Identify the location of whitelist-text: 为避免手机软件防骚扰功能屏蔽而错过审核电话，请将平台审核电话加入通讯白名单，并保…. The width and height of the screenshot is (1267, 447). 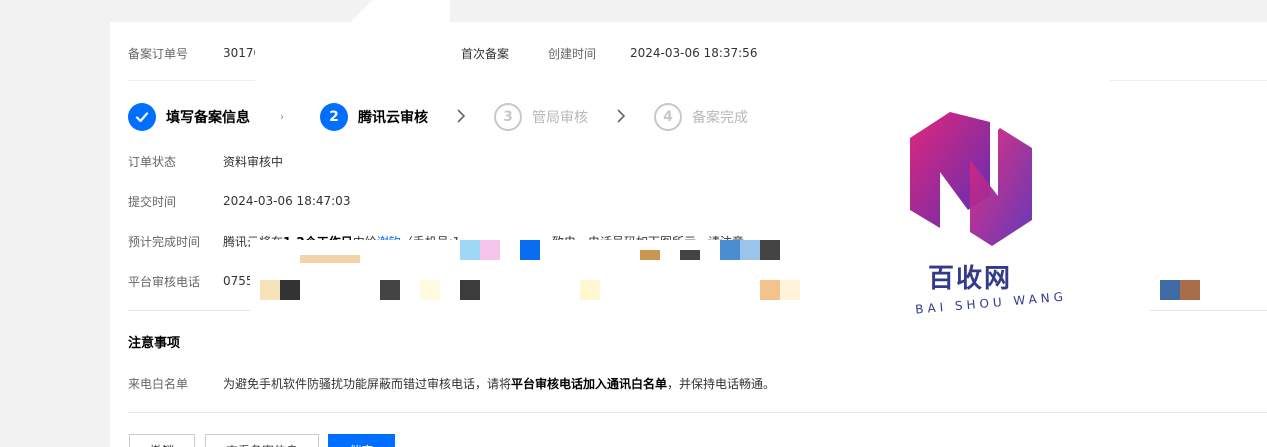
(499, 383).